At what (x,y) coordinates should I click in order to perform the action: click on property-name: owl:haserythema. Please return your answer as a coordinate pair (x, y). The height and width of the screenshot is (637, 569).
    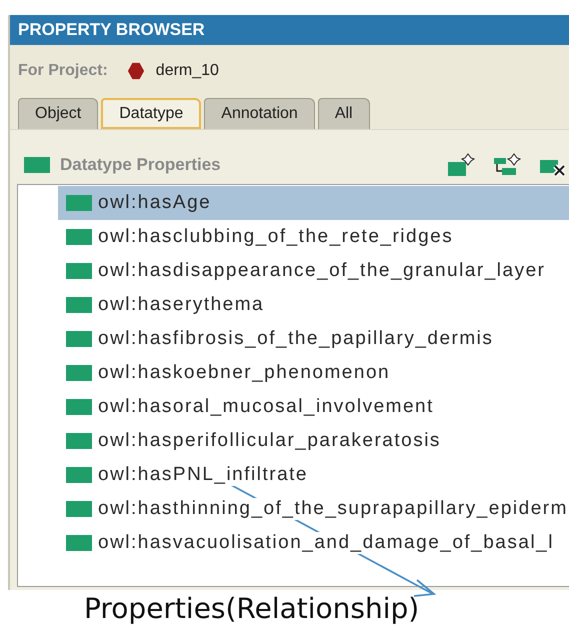
    Looking at the image, I should click on (181, 305).